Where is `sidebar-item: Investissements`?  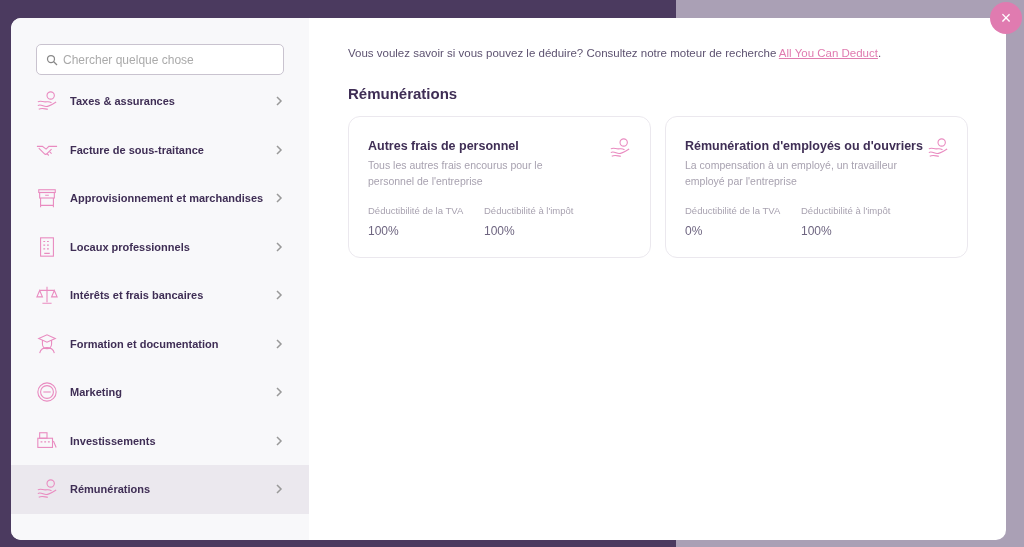
sidebar-item: Investissements is located at coordinates (160, 440).